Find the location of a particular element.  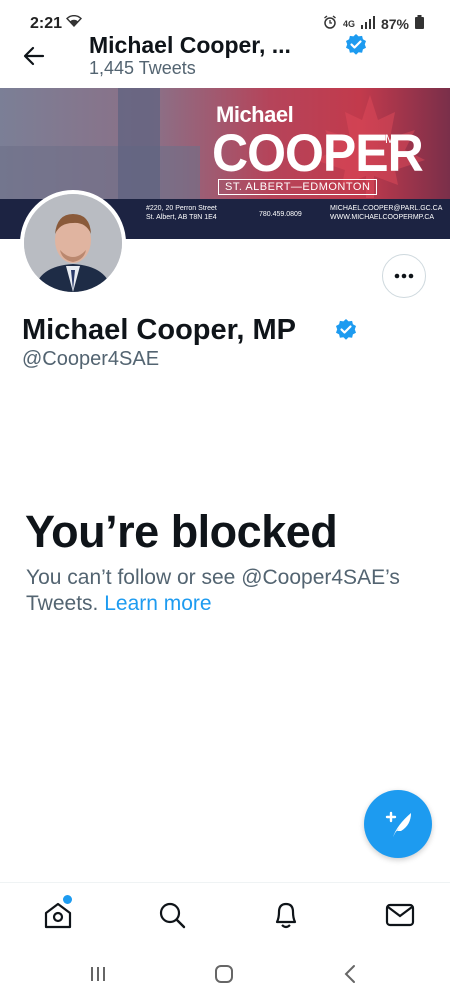

nav-search is located at coordinates (172, 915).